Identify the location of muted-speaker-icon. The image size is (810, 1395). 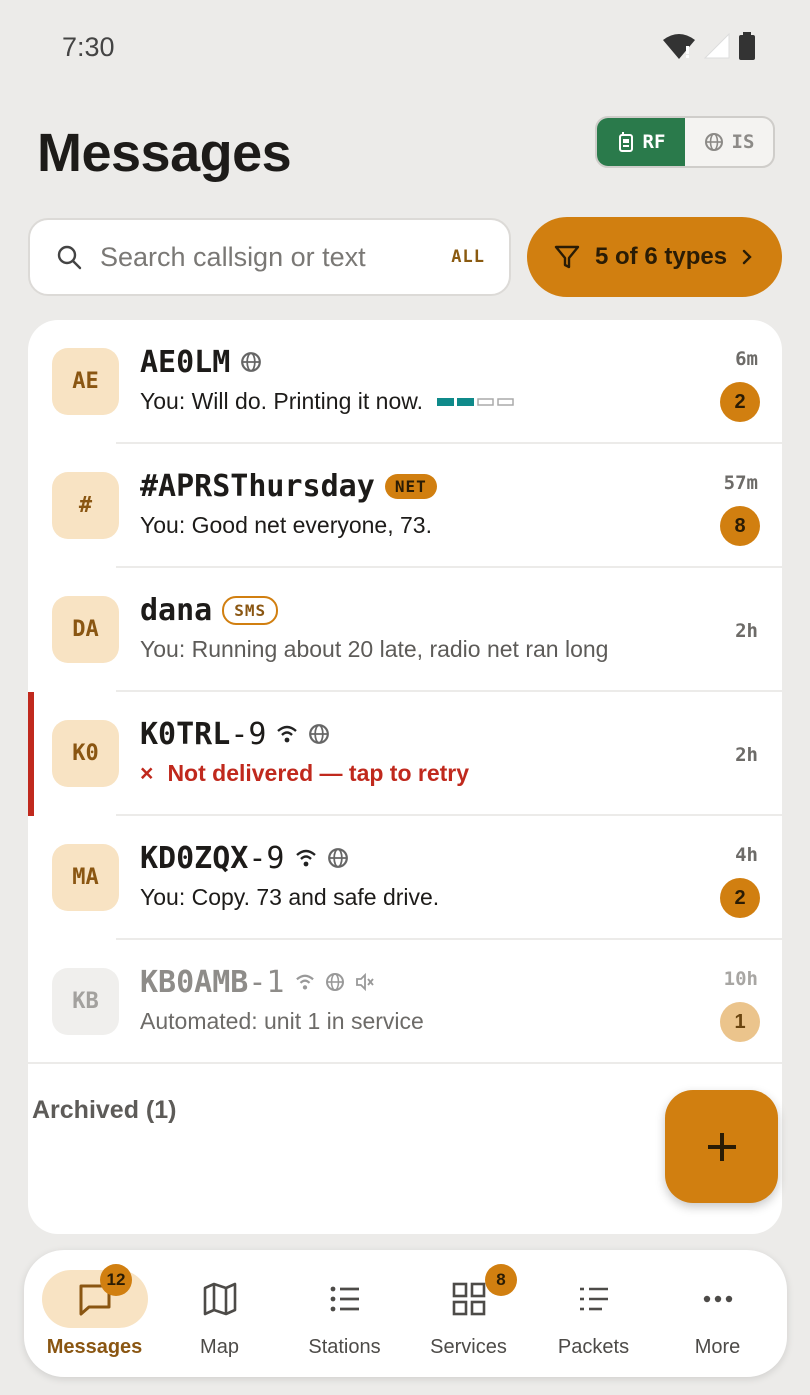
(364, 982).